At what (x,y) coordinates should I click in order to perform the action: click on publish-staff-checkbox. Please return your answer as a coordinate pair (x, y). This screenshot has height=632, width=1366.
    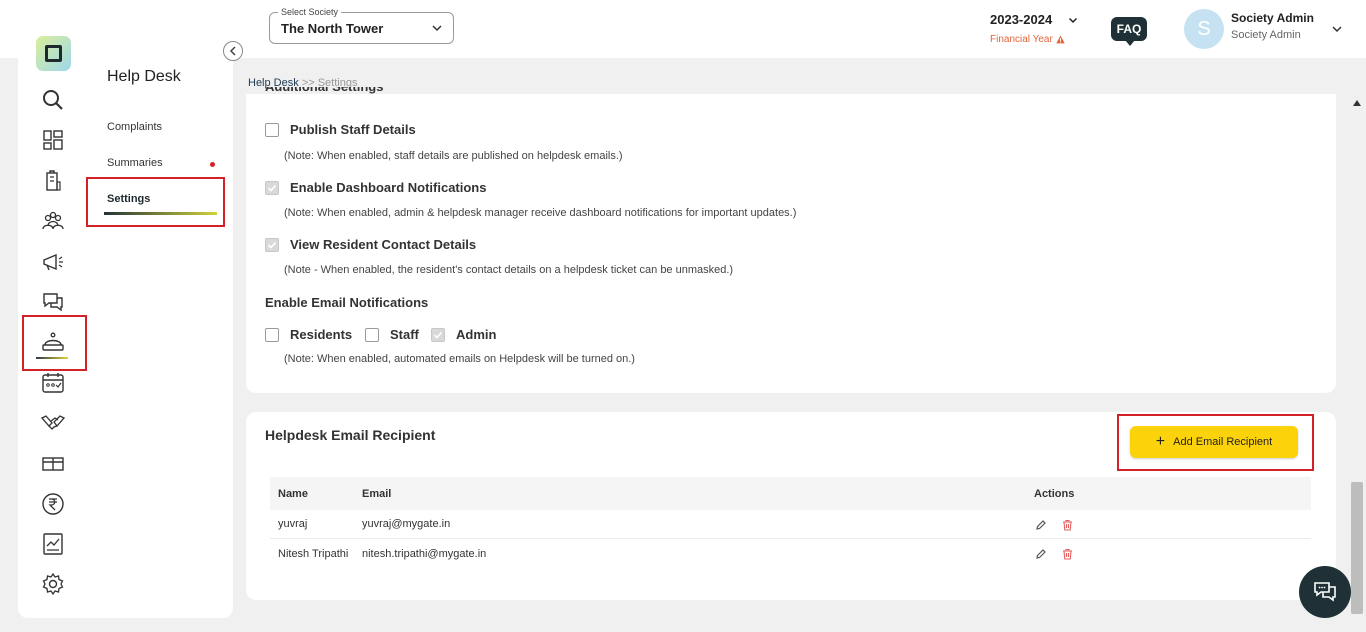
    Looking at the image, I should click on (272, 129).